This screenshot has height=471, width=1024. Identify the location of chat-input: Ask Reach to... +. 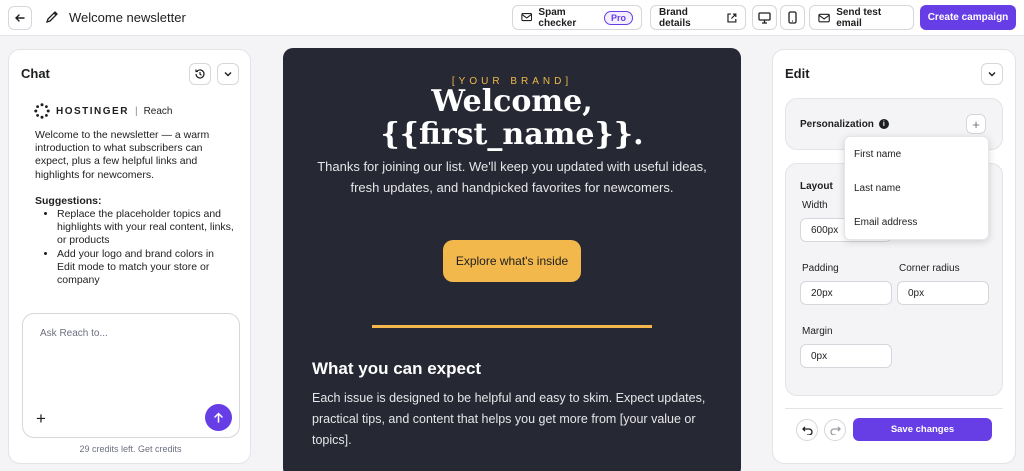
(131, 375).